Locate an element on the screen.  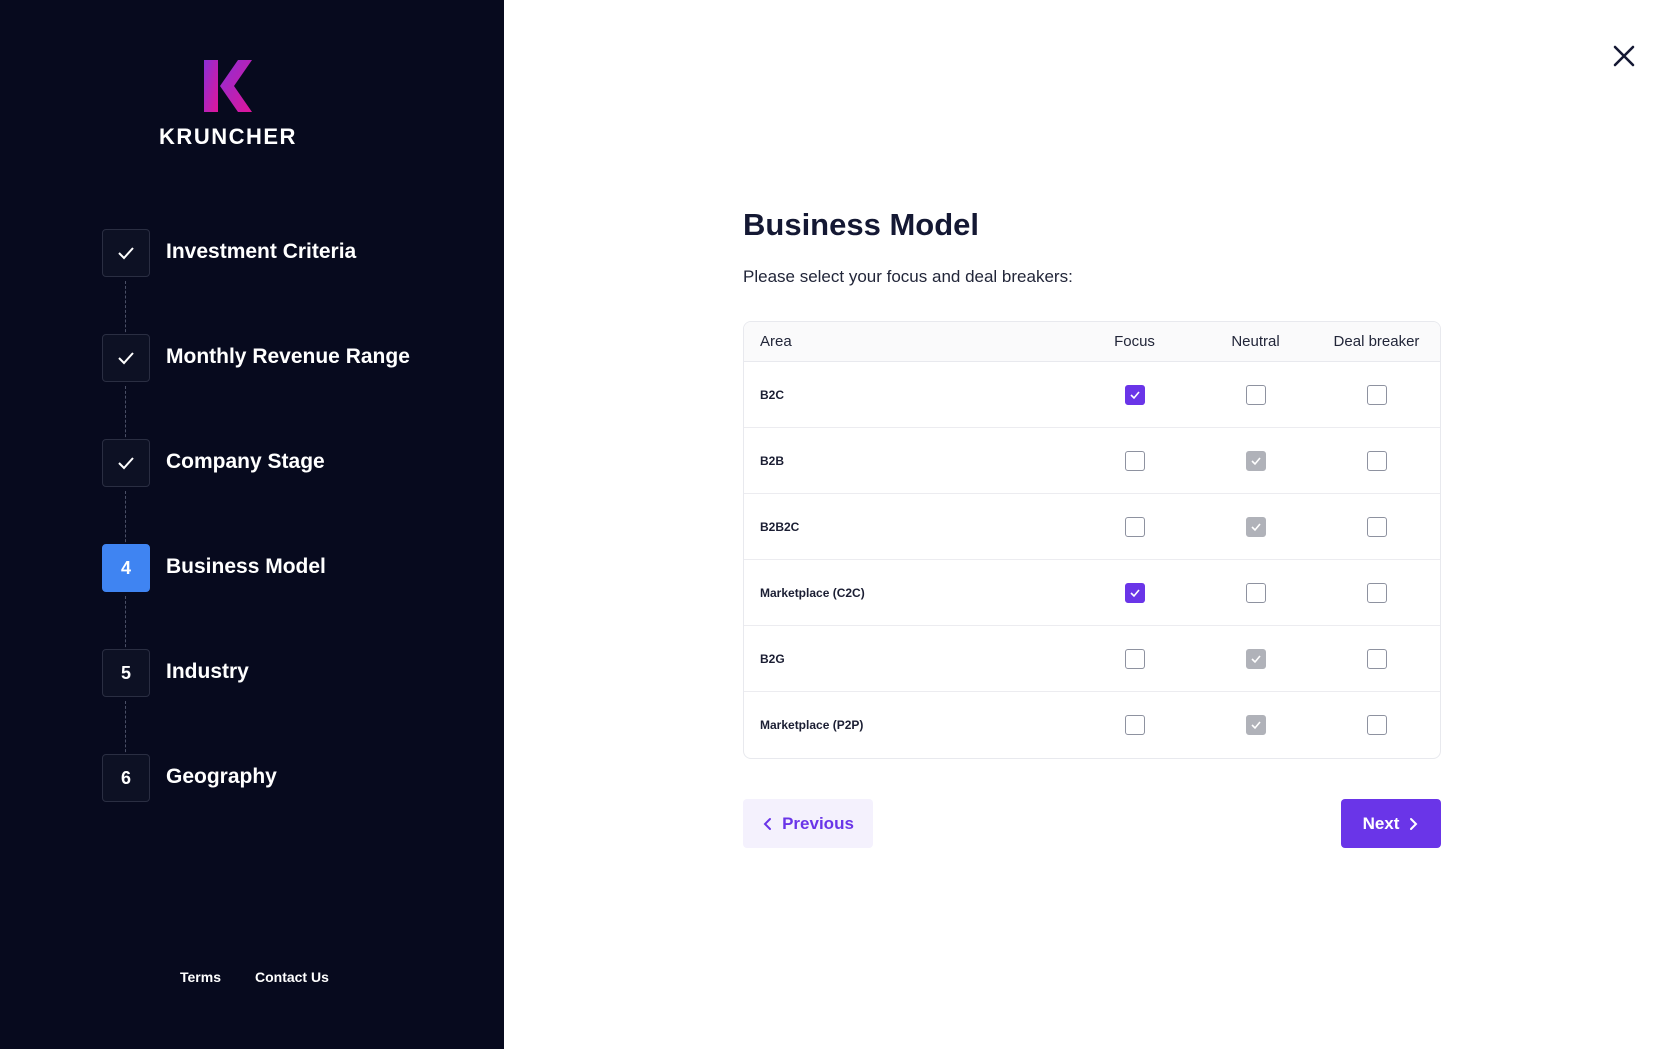
step-label: Business Model is located at coordinates (246, 566).